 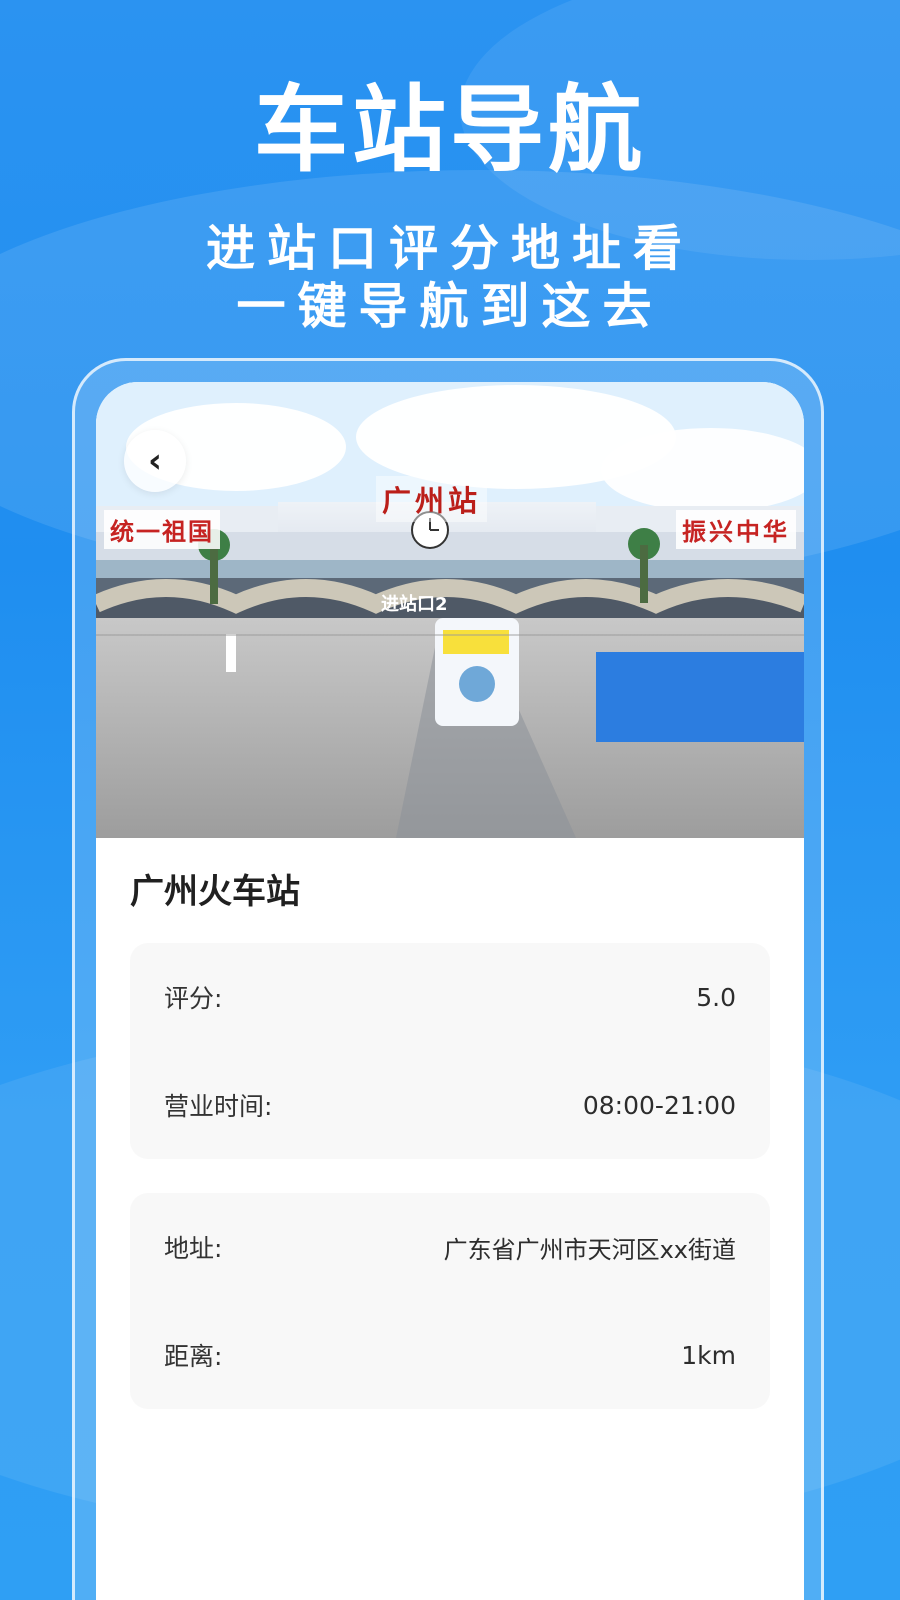 I want to click on hero-subtitle: 进站口评分地址看 一键导航到这去, so click(x=450, y=278).